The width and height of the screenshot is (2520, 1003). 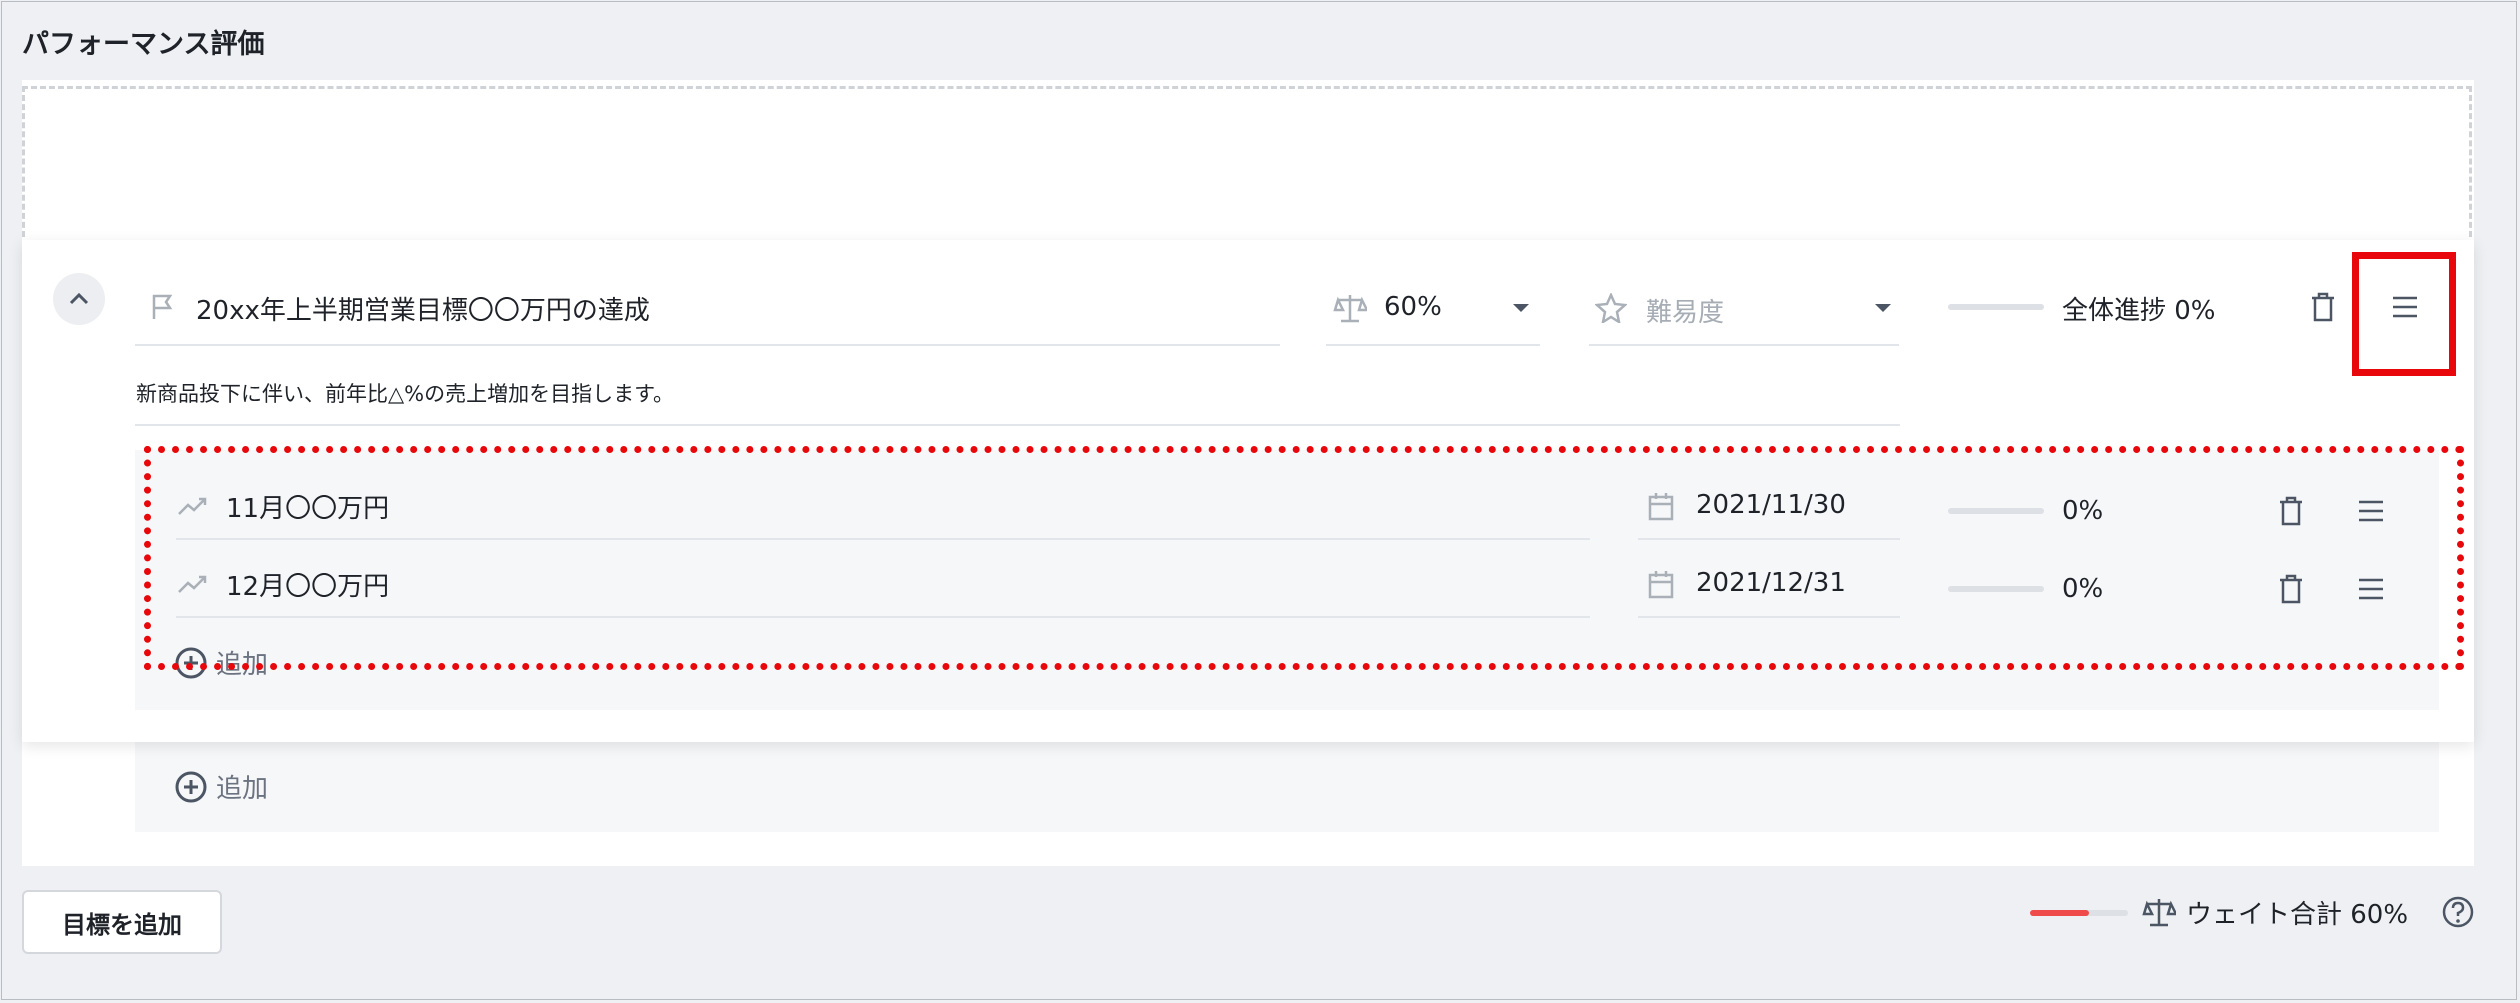 I want to click on weight-total-bar, so click(x=2079, y=913).